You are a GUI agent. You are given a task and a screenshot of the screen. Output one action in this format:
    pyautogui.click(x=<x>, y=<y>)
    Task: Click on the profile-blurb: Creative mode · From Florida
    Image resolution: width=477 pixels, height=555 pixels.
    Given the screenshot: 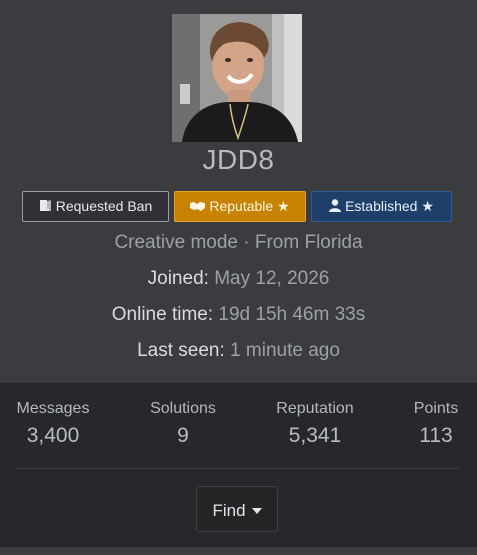 What is the action you would take?
    pyautogui.click(x=238, y=242)
    